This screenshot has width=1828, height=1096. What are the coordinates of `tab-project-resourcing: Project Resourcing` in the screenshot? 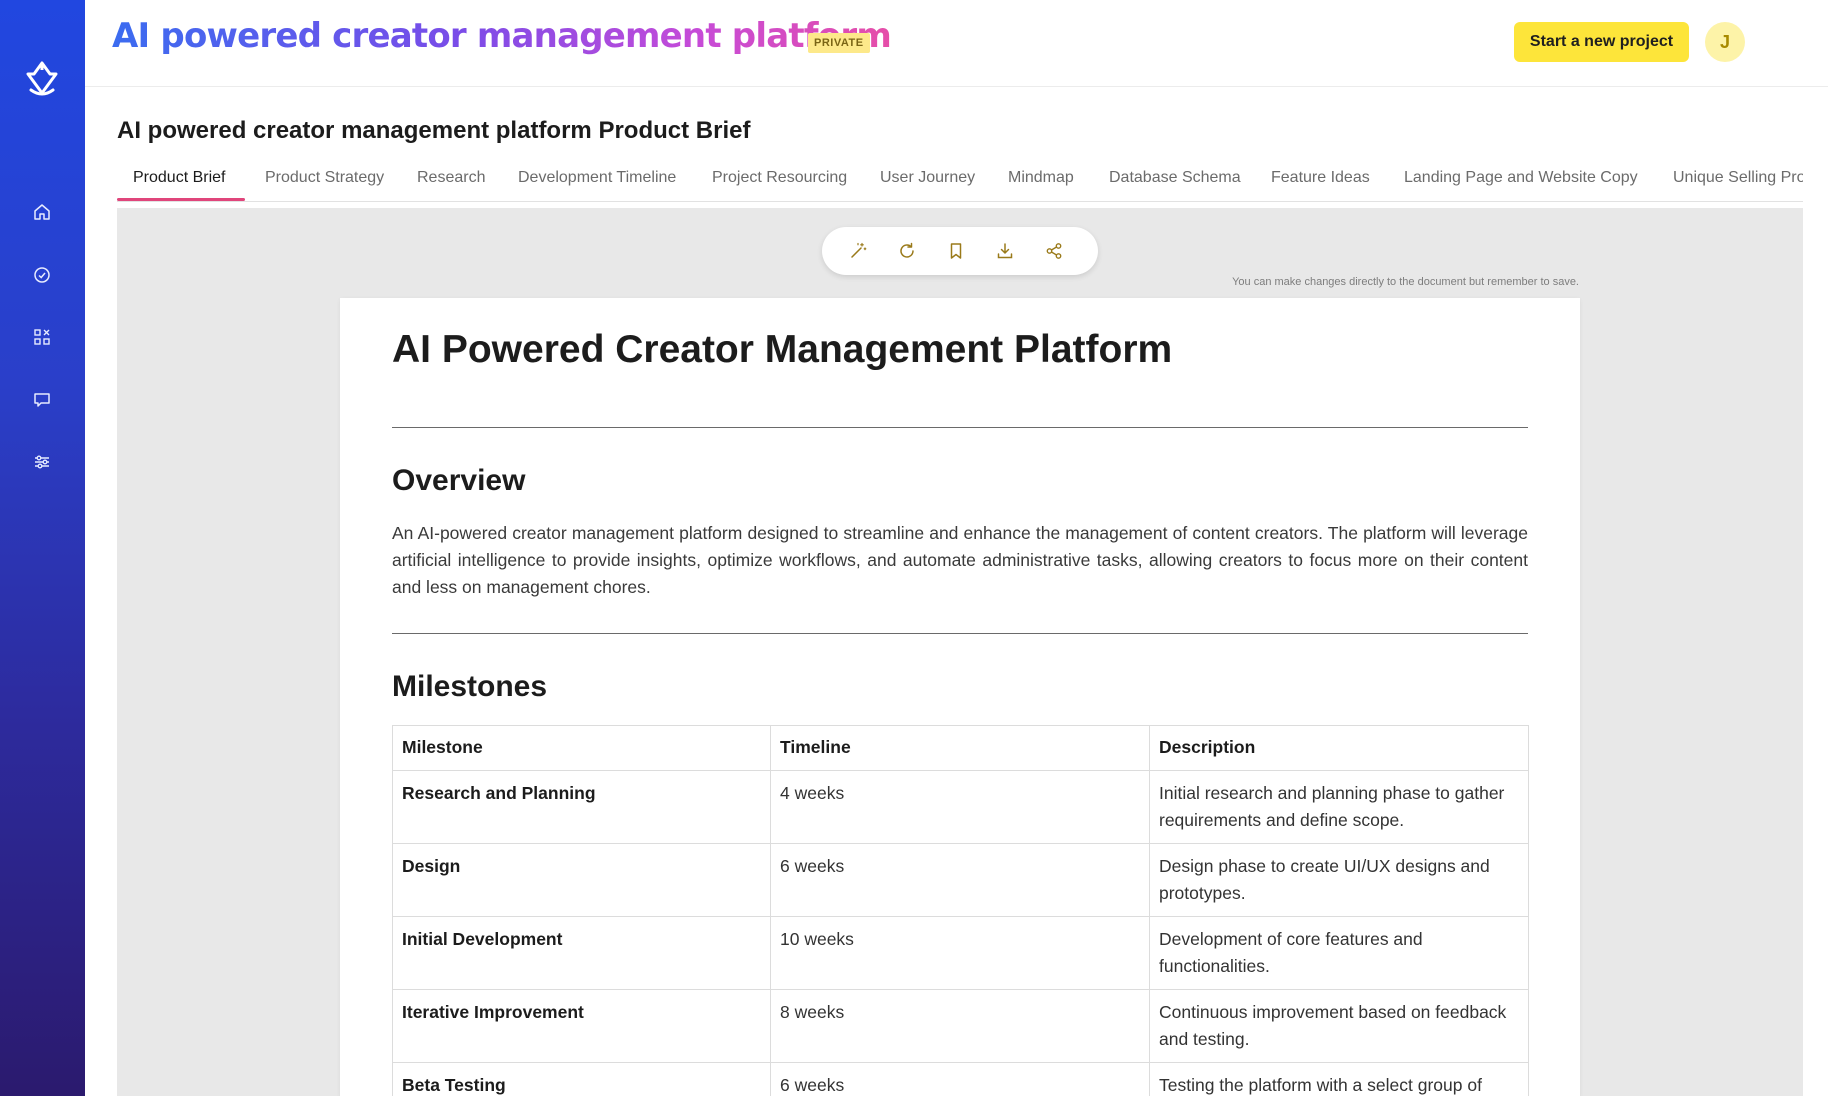 It's located at (779, 181).